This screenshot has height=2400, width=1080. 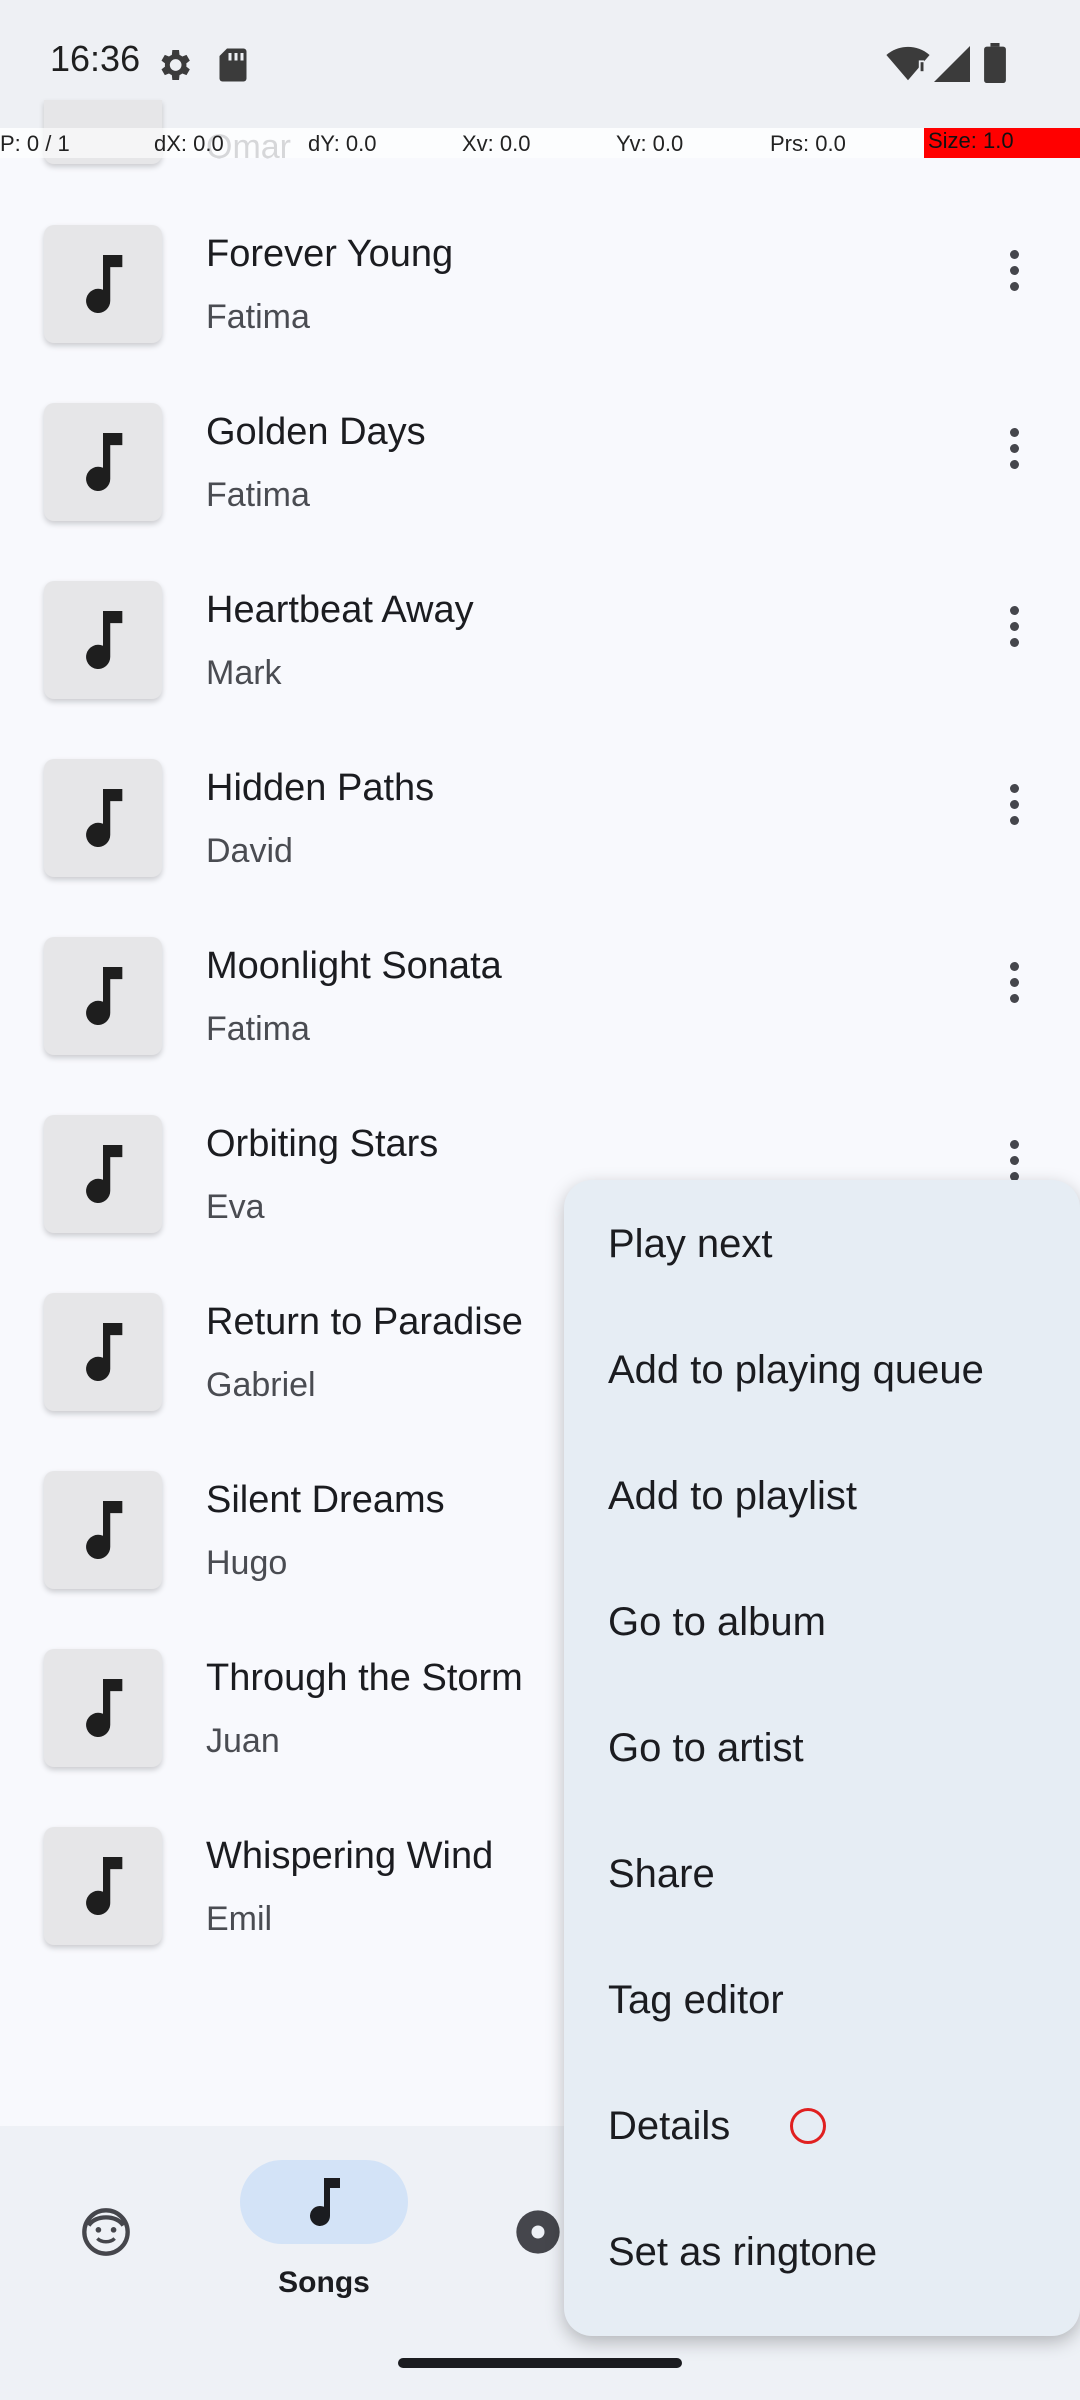 I want to click on menu-item-add-to-queue: Add to playing queue, so click(x=822, y=1371).